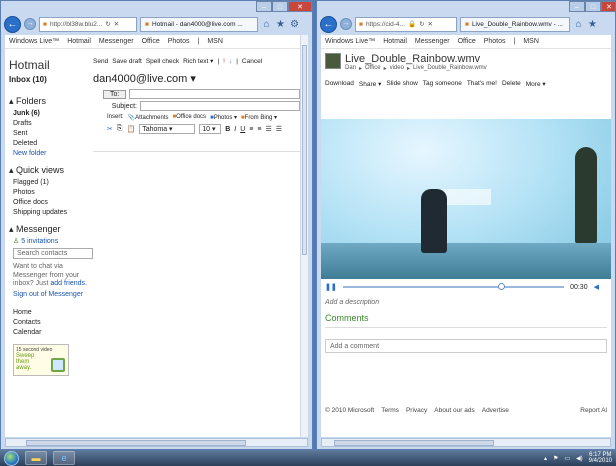 Image resolution: width=616 pixels, height=466 pixels. Describe the element at coordinates (593, 6) in the screenshot. I see `maximize-button-right: □` at that location.